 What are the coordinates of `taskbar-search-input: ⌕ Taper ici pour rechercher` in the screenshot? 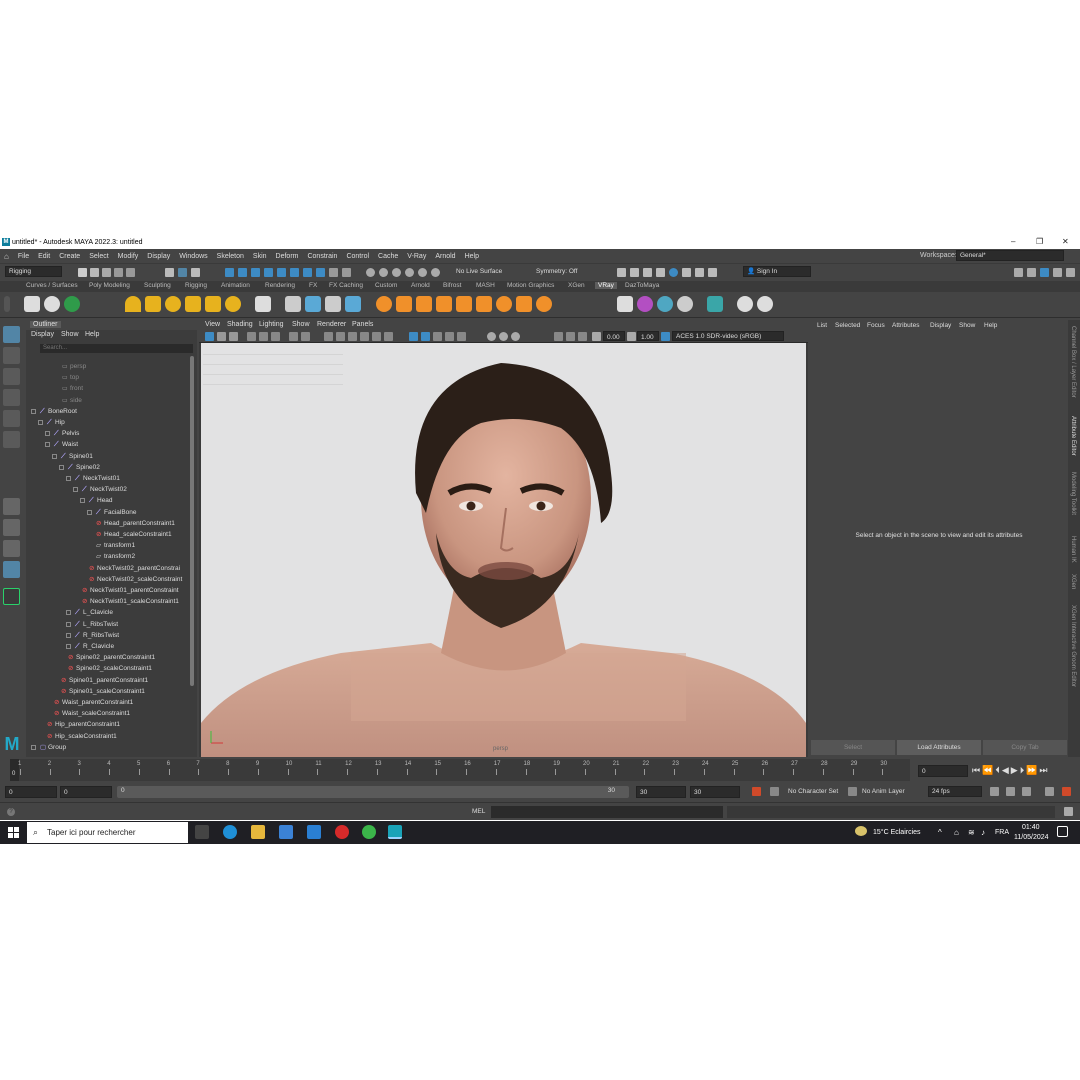 It's located at (107, 832).